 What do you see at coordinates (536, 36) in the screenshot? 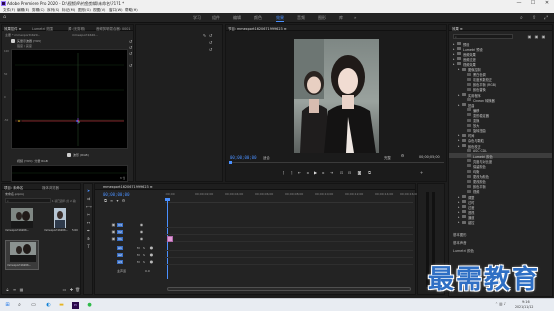
I see `32bit-filter-icon: ▣` at bounding box center [536, 36].